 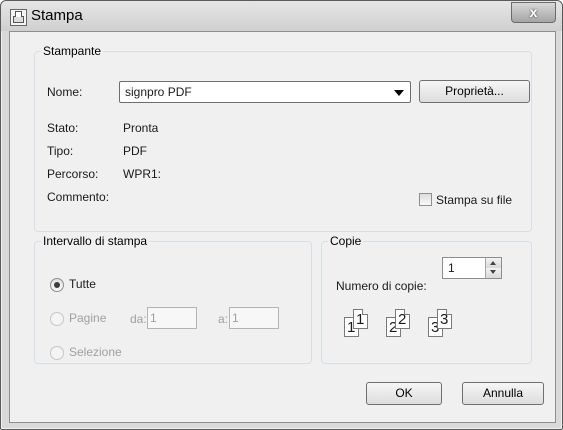 I want to click on range-to-label: a:, so click(x=223, y=319).